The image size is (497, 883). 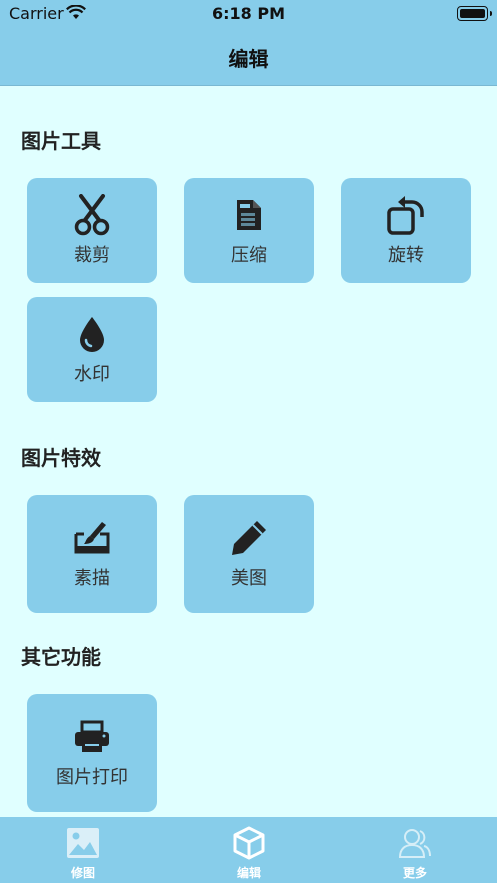 I want to click on battery-icon, so click(x=474, y=13).